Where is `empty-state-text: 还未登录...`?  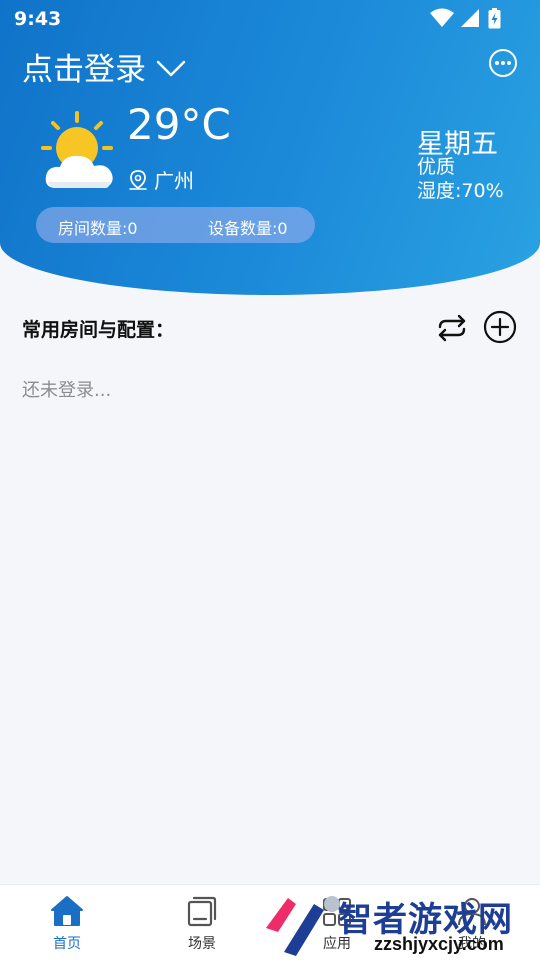 empty-state-text: 还未登录... is located at coordinates (67, 390).